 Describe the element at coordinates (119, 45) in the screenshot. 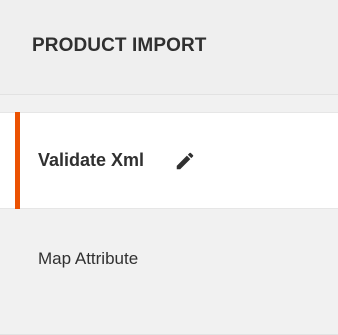

I see `panel-title: PRODUCT IMPORT` at that location.